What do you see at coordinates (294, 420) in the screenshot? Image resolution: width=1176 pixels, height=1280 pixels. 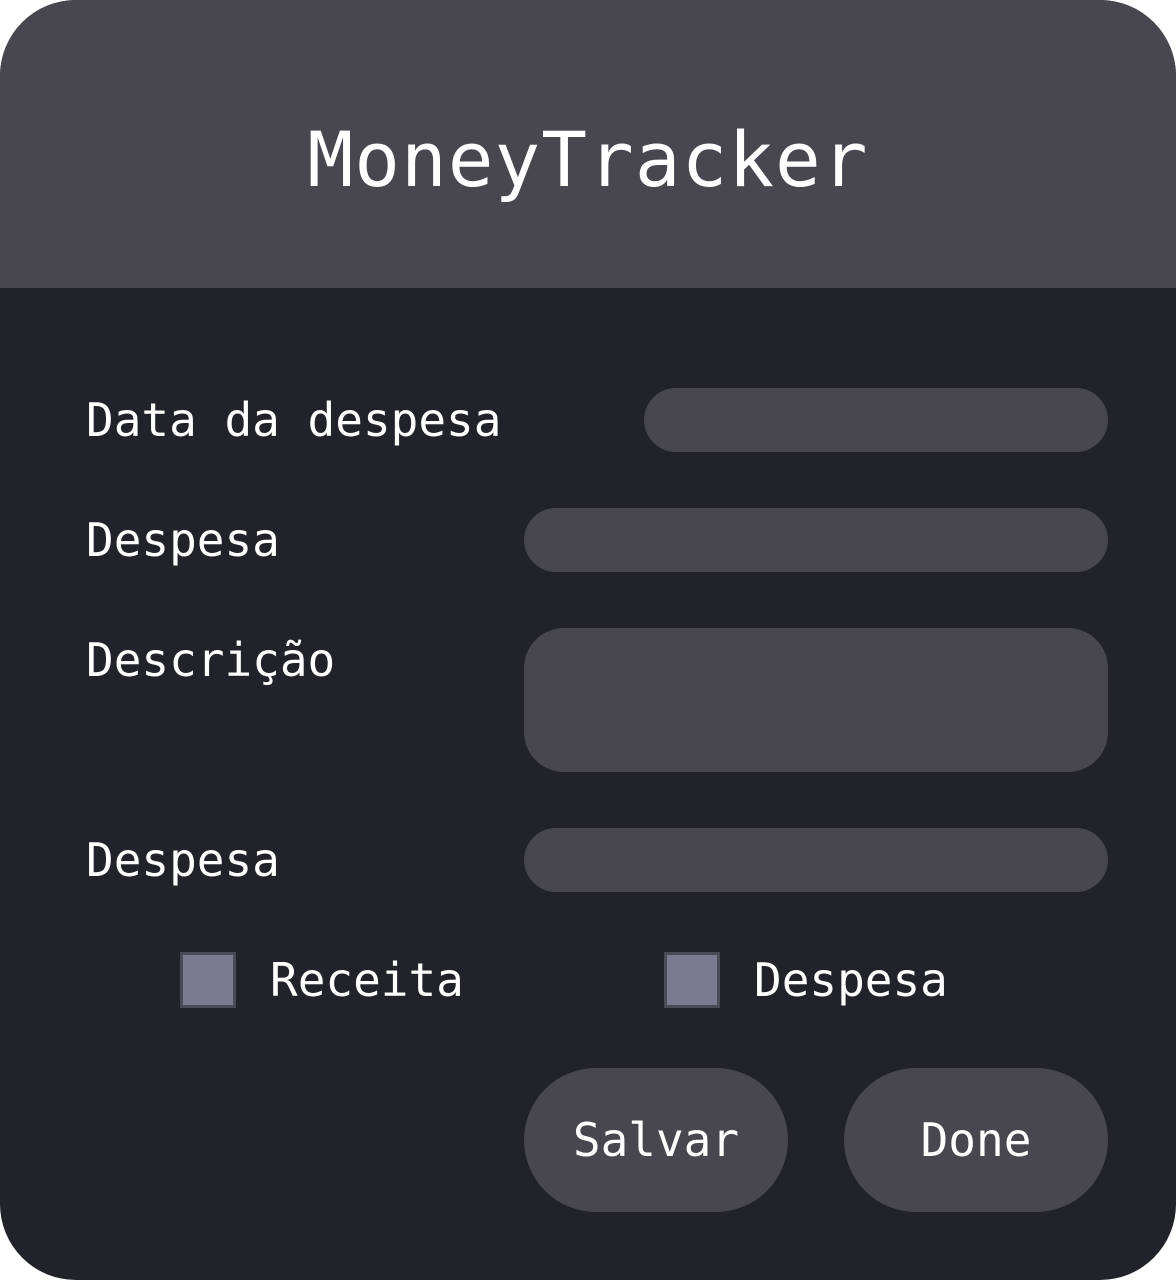 I see `date-label: Data da despesa` at bounding box center [294, 420].